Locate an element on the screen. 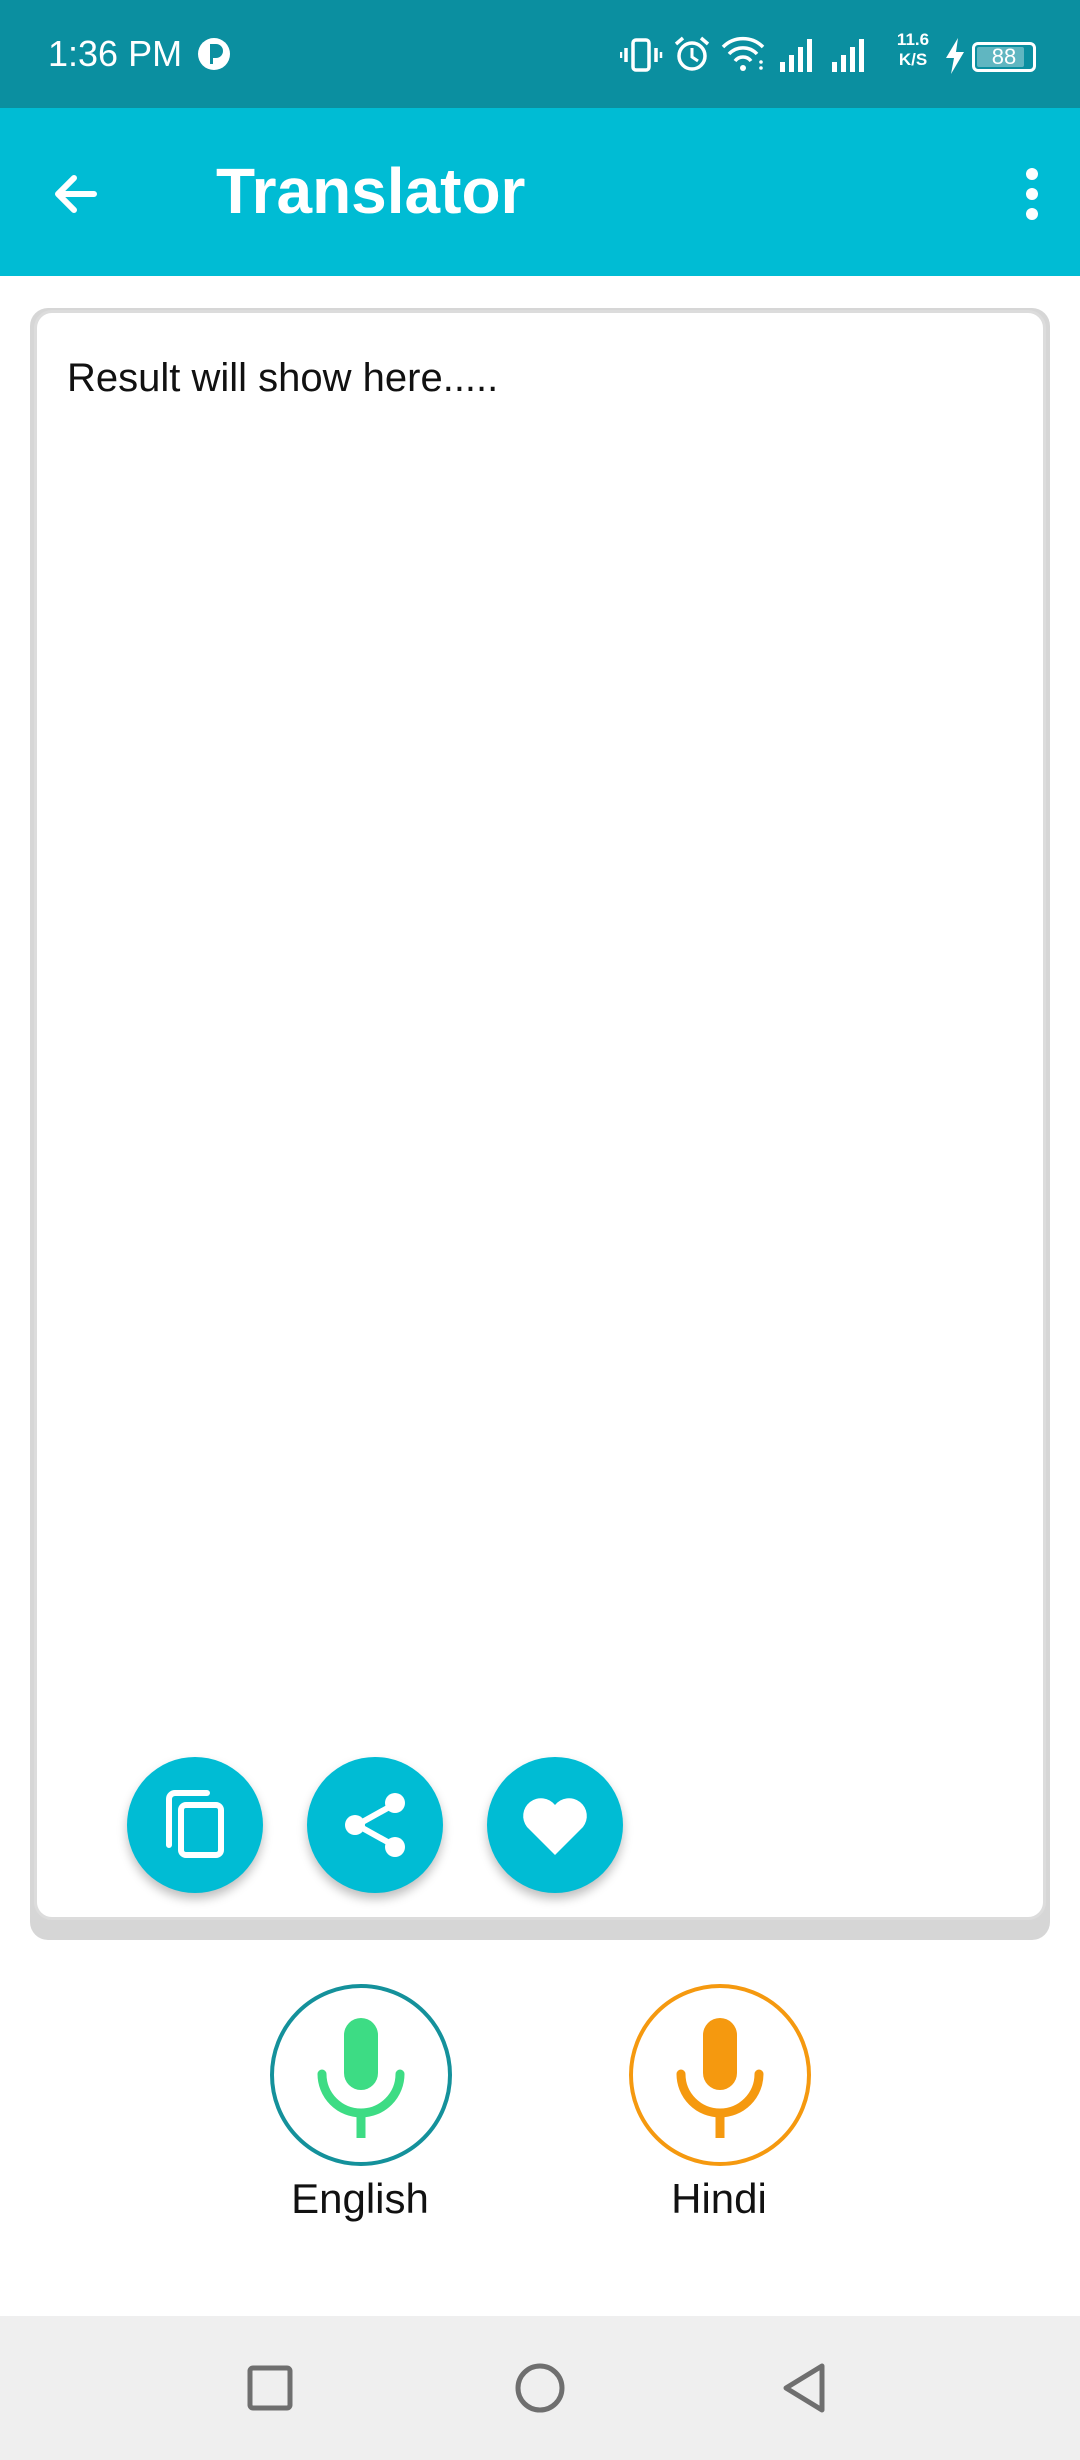 The image size is (1080, 2460). status-bar: 1:36 PM 11.6 K/S 88 is located at coordinates (540, 54).